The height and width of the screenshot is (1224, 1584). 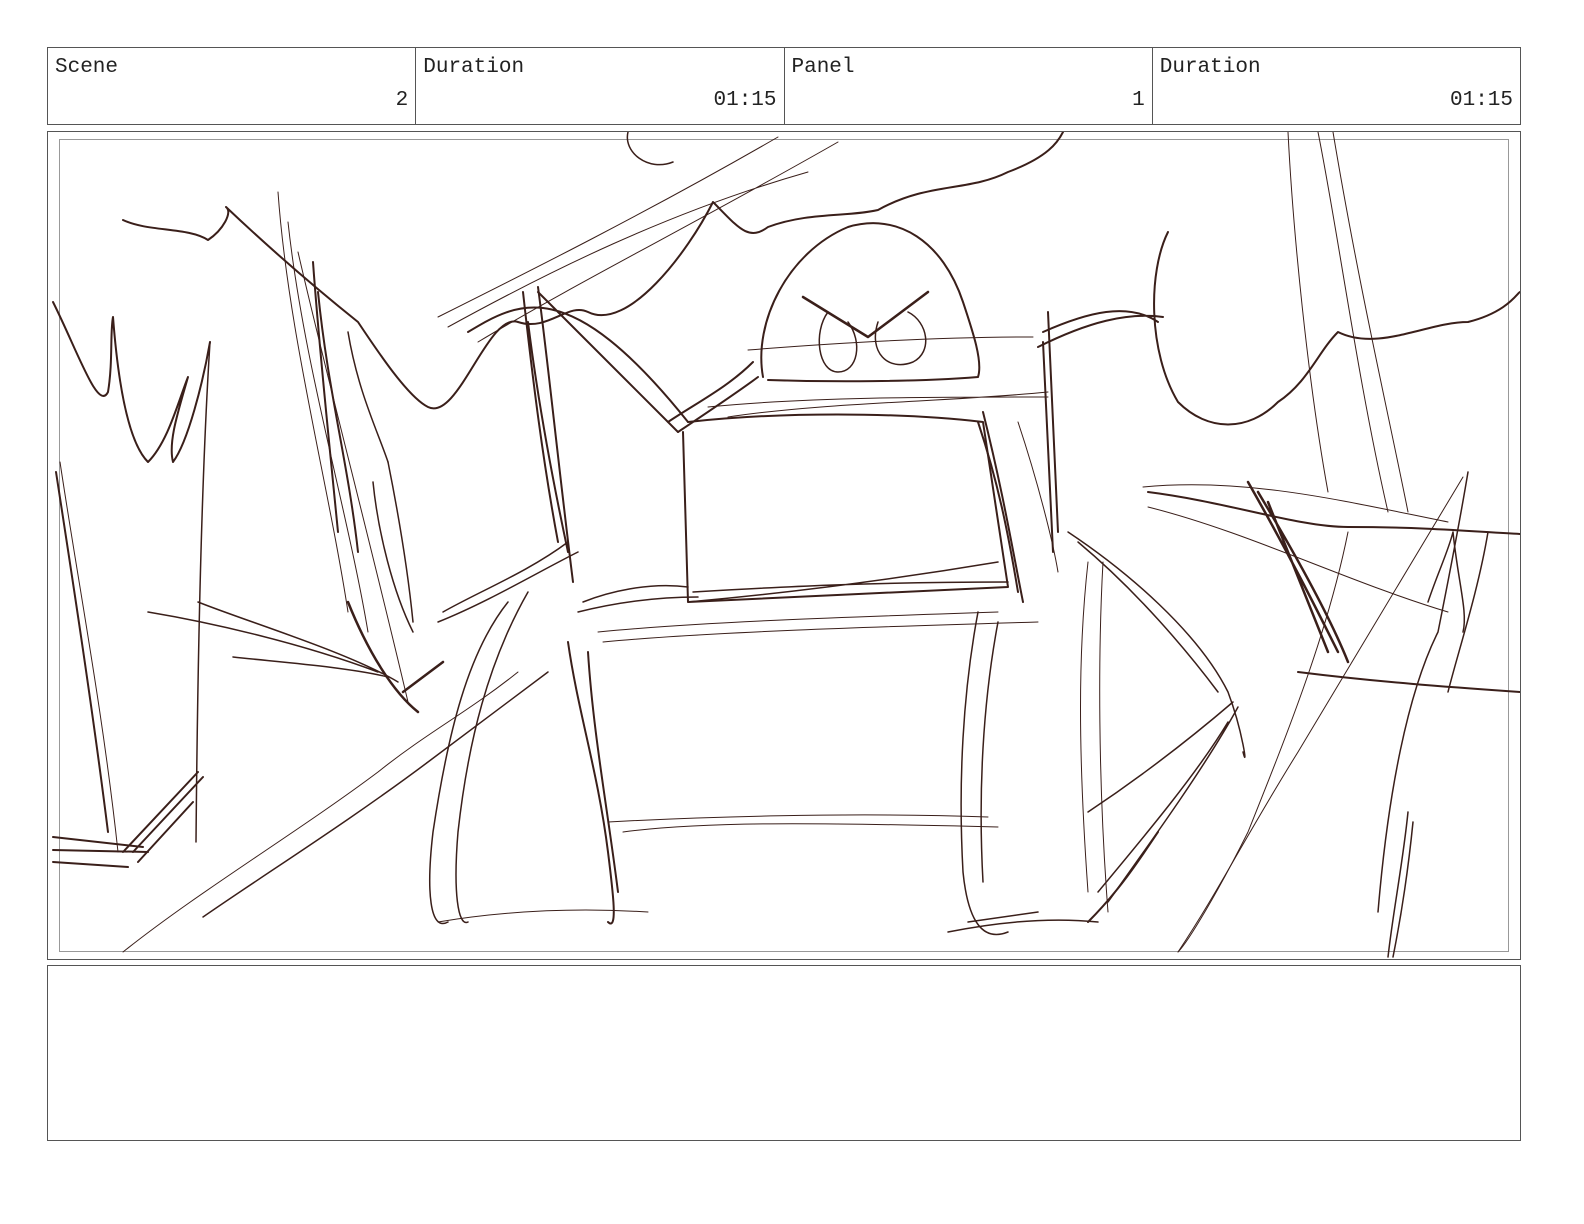 What do you see at coordinates (1100, 329) in the screenshot?
I see `sketch-robot-arm-right` at bounding box center [1100, 329].